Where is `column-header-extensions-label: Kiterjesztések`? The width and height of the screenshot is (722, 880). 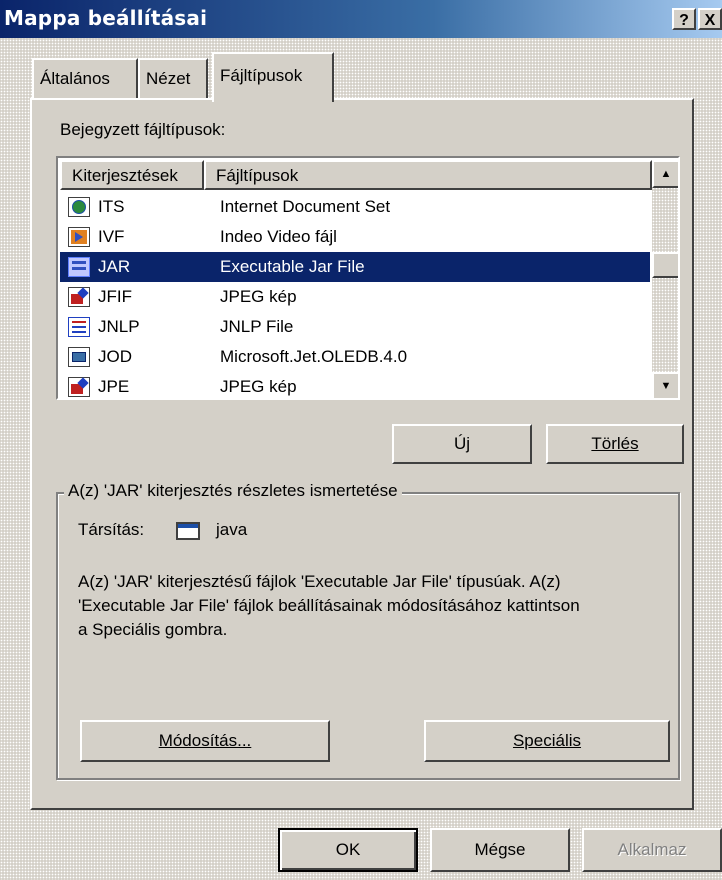
column-header-extensions-label: Kiterjesztések is located at coordinates (125, 175).